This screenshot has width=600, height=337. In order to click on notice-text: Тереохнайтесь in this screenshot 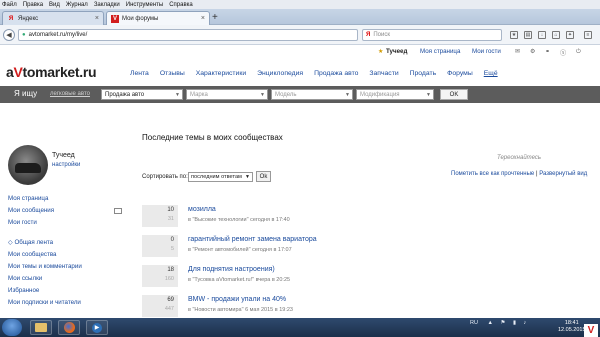, I will do `click(519, 158)`.